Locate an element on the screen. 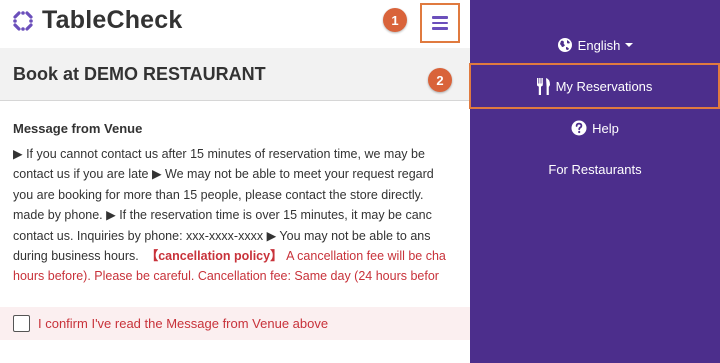 Image resolution: width=720 pixels, height=363 pixels. tablecheck-logo: TableCheck is located at coordinates (97, 20).